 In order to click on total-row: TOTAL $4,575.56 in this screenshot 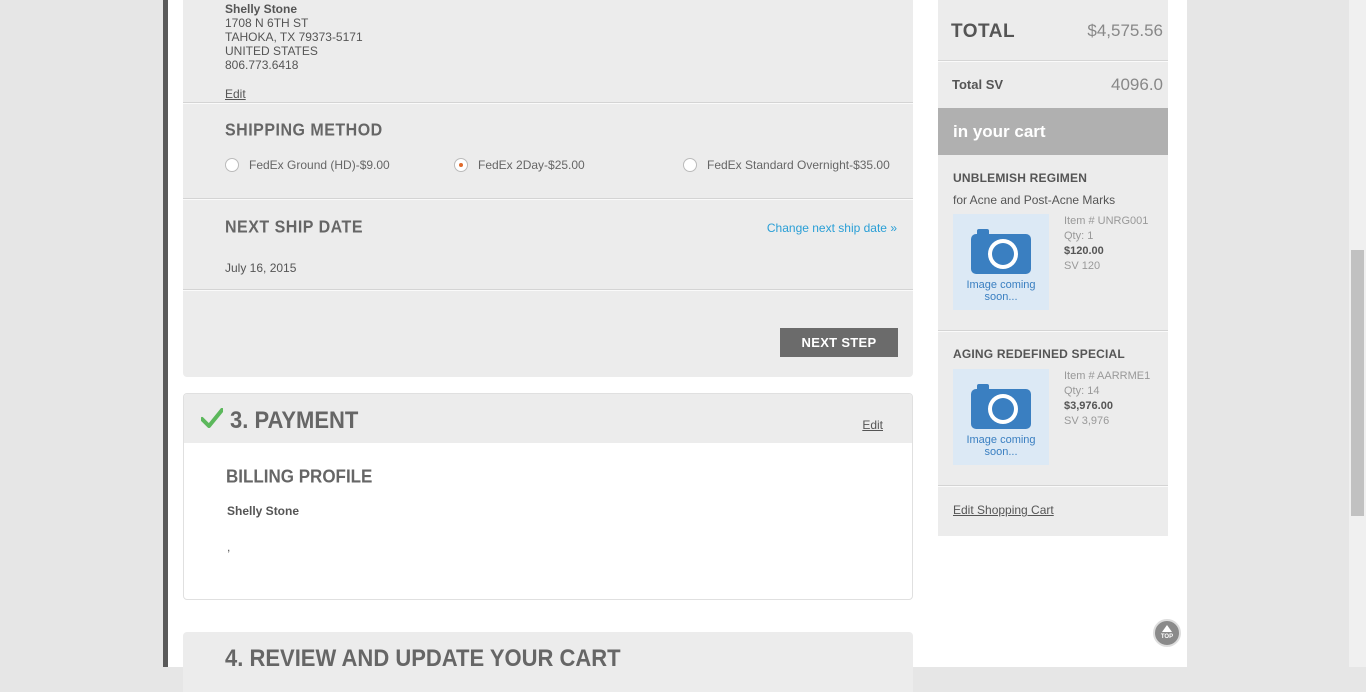, I will do `click(1053, 30)`.